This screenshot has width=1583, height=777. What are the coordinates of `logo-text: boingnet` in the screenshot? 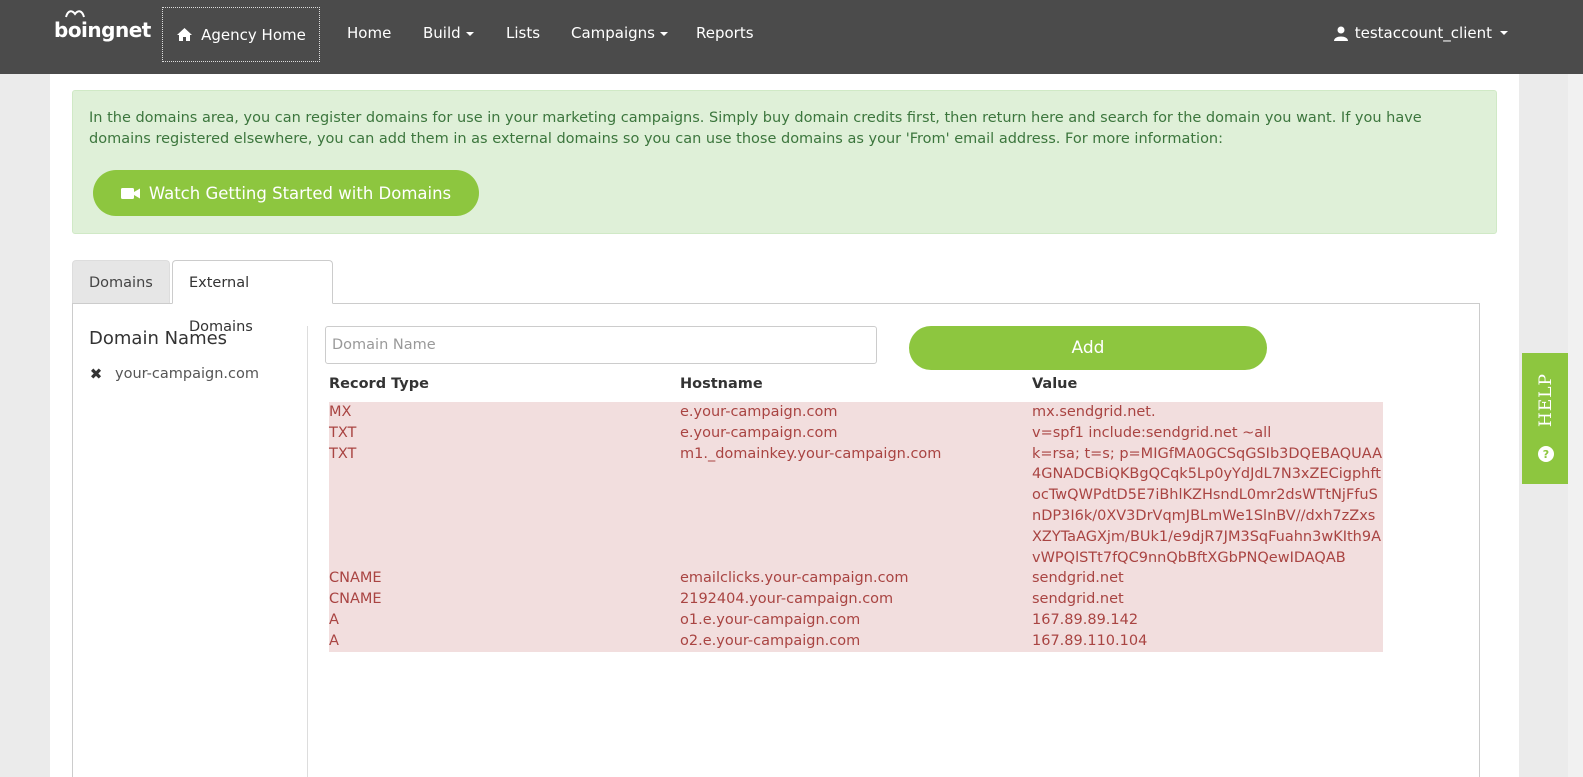 It's located at (102, 30).